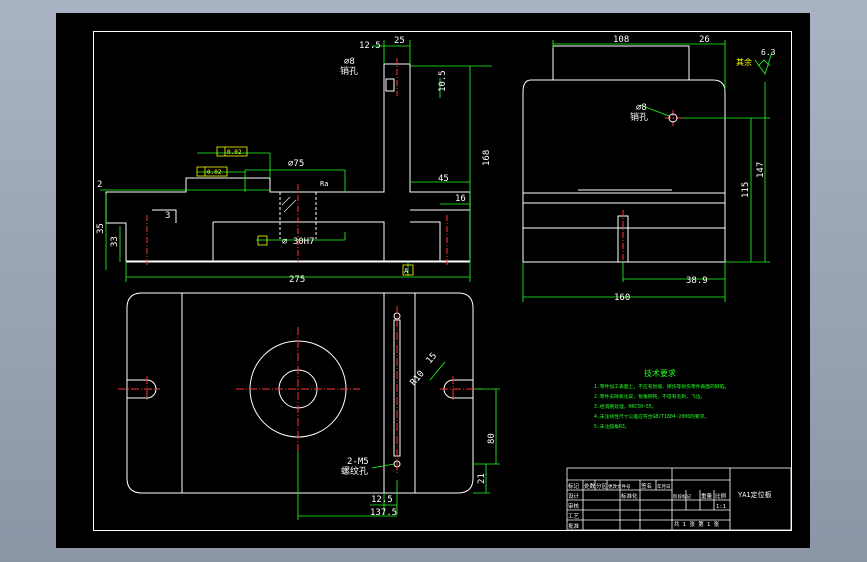  I want to click on dim-2: 2, so click(99, 185).